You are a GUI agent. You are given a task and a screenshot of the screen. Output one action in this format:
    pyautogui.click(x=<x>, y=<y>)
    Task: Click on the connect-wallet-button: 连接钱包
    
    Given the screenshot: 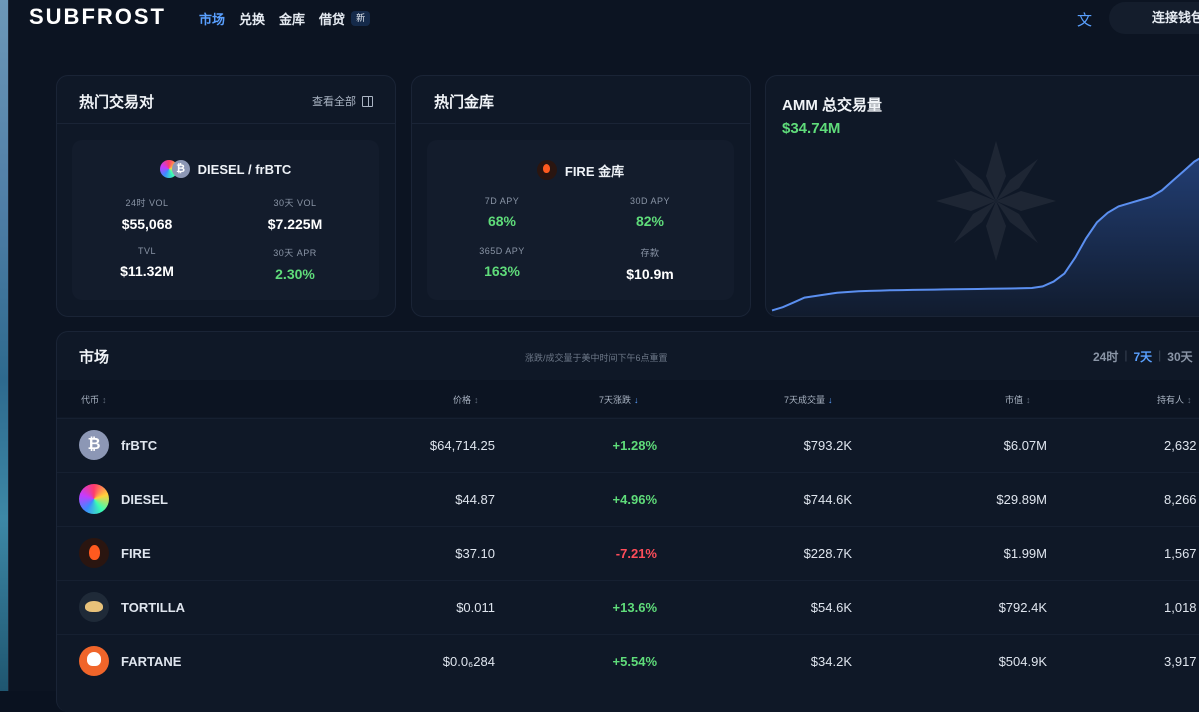 What is the action you would take?
    pyautogui.click(x=1154, y=18)
    